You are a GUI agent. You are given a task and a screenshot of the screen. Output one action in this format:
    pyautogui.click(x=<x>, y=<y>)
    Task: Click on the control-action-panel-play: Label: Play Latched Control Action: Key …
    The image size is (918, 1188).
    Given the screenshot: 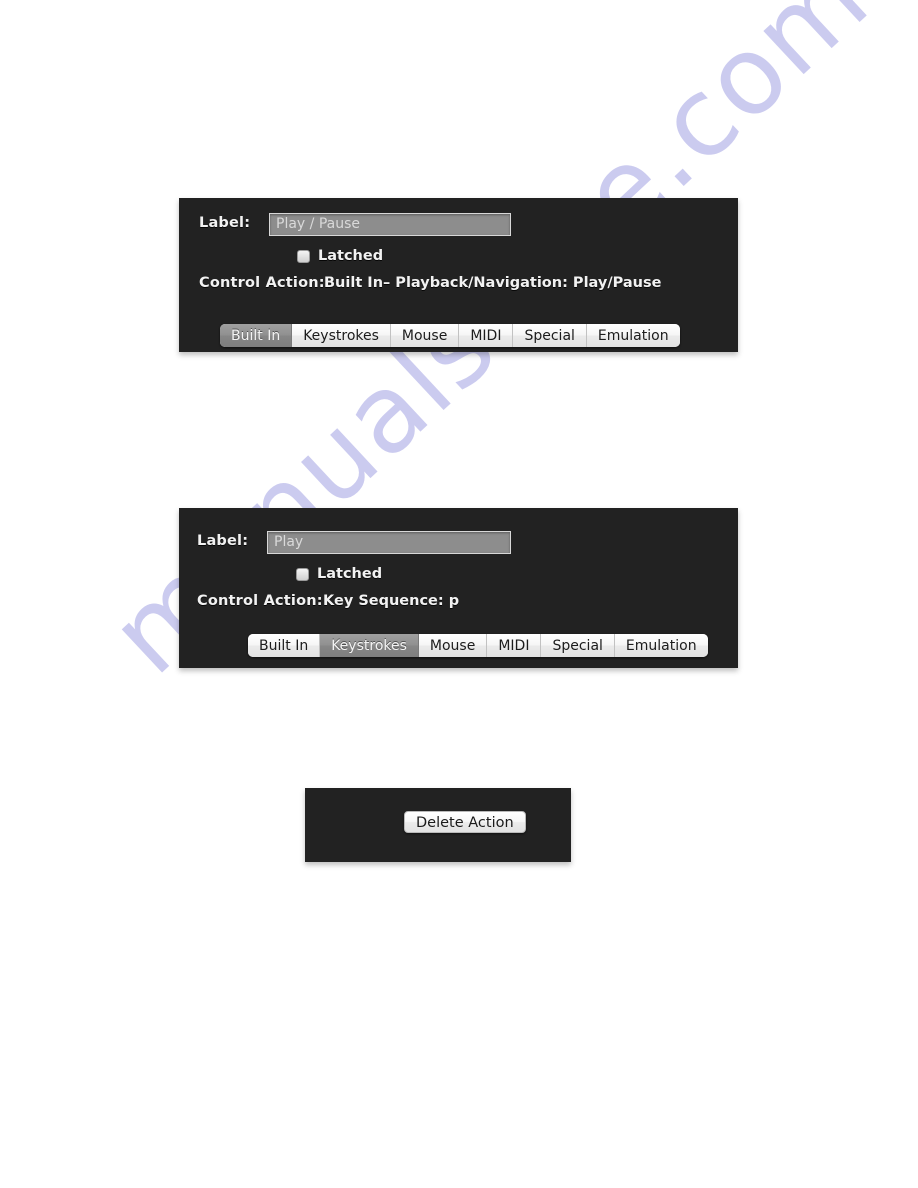 What is the action you would take?
    pyautogui.click(x=458, y=588)
    